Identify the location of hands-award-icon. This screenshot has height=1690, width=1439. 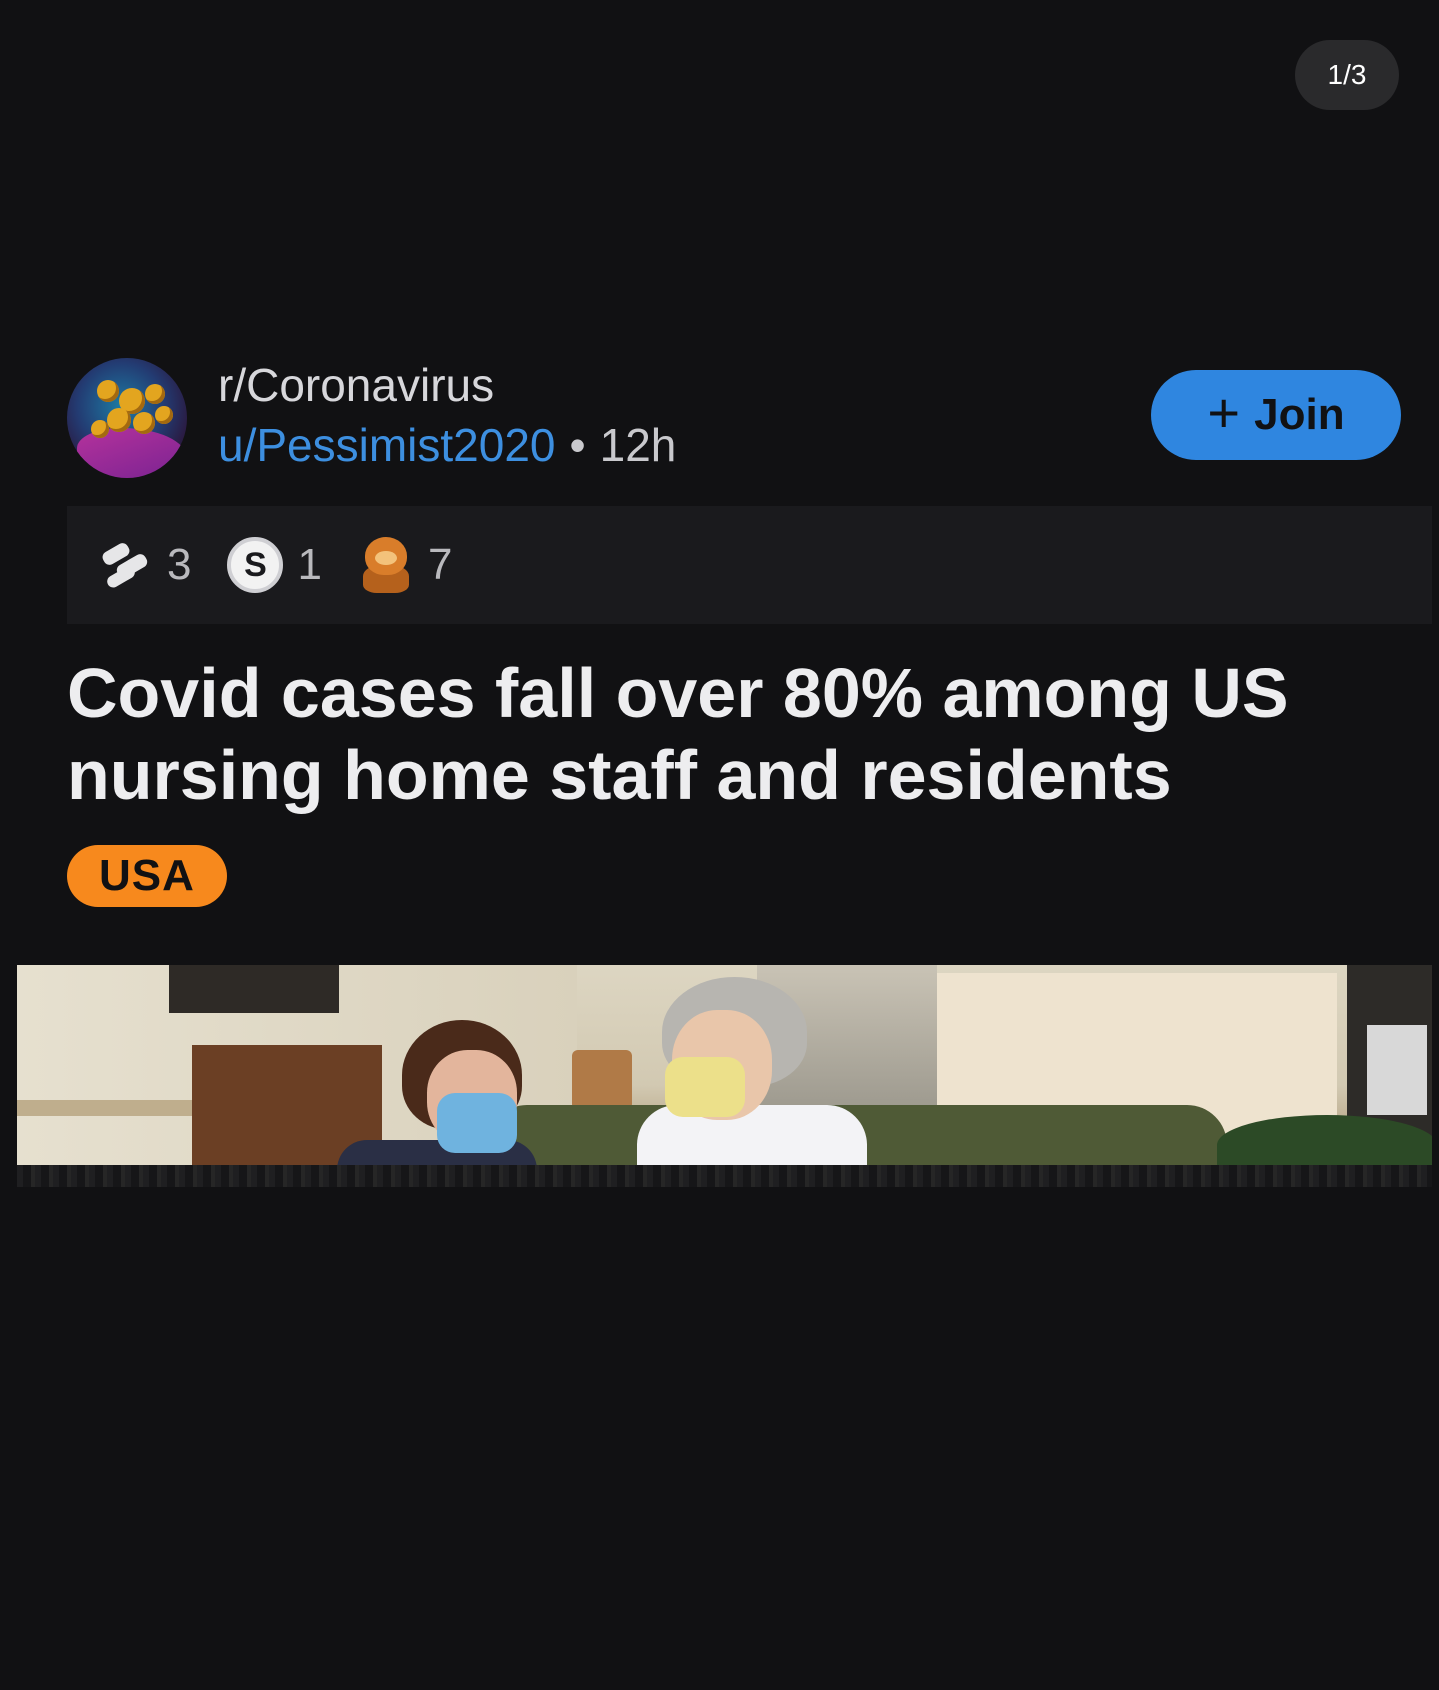
(125, 565).